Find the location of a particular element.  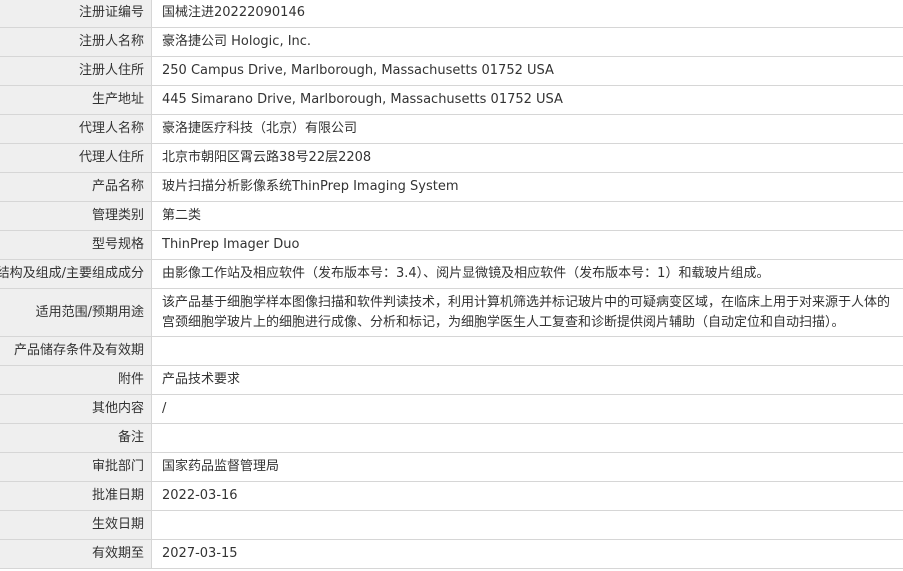

table-row: 注册证编号 国械注进20222090146 is located at coordinates (451, 14).